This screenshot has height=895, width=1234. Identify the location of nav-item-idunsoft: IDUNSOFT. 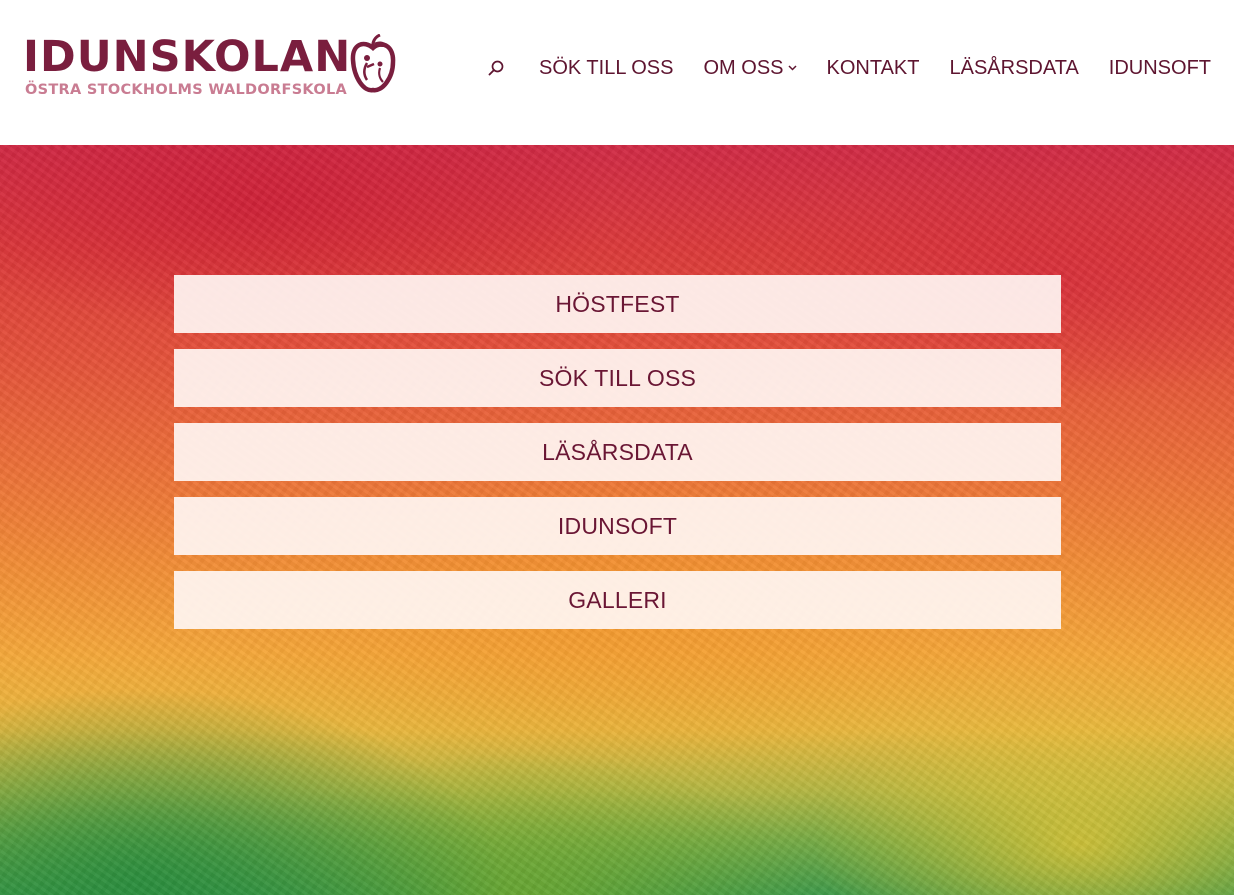
(1160, 68).